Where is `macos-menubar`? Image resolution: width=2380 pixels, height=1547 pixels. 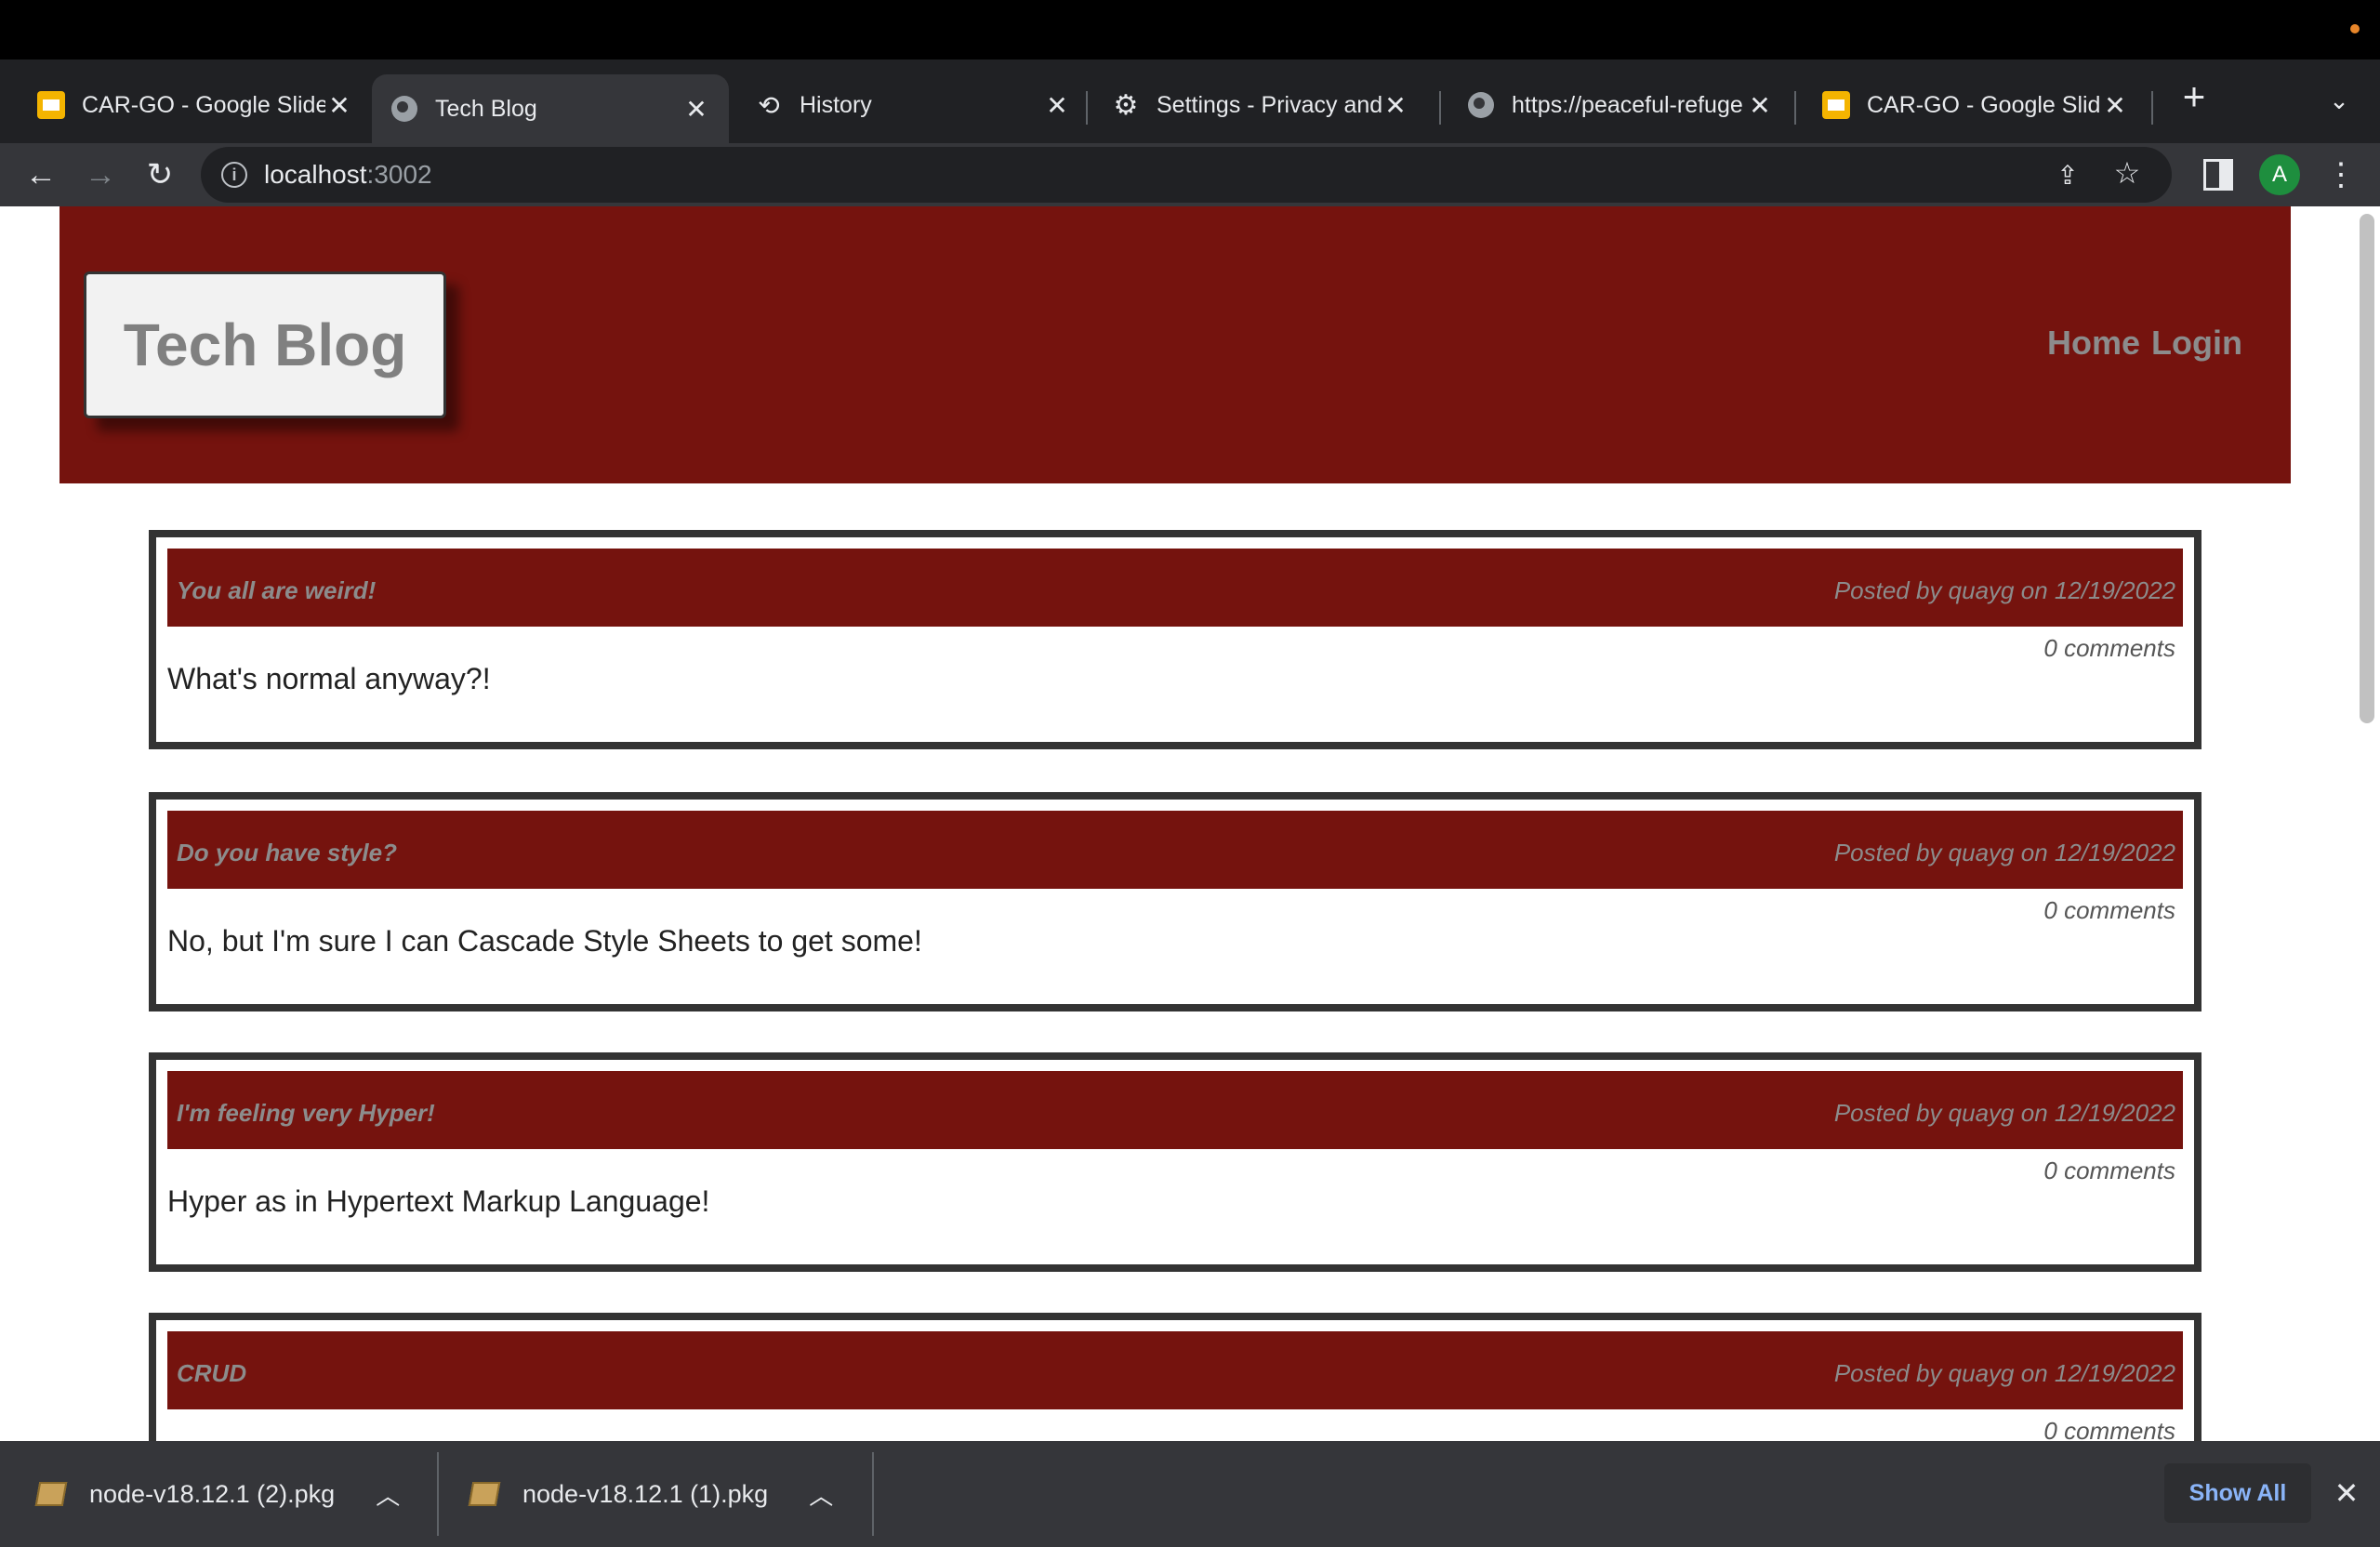
macos-menubar is located at coordinates (1190, 30).